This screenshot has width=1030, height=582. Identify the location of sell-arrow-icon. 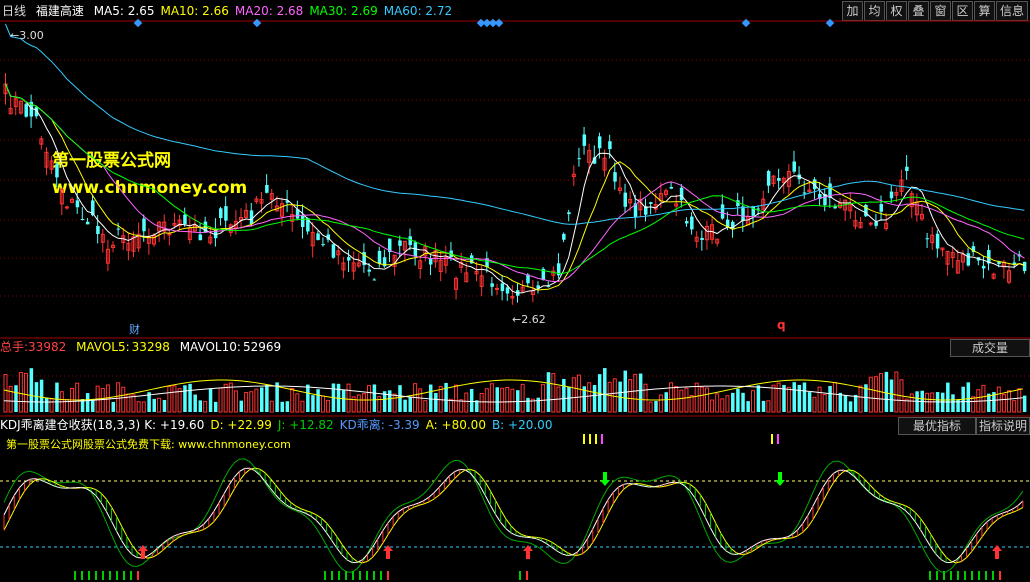
(780, 479).